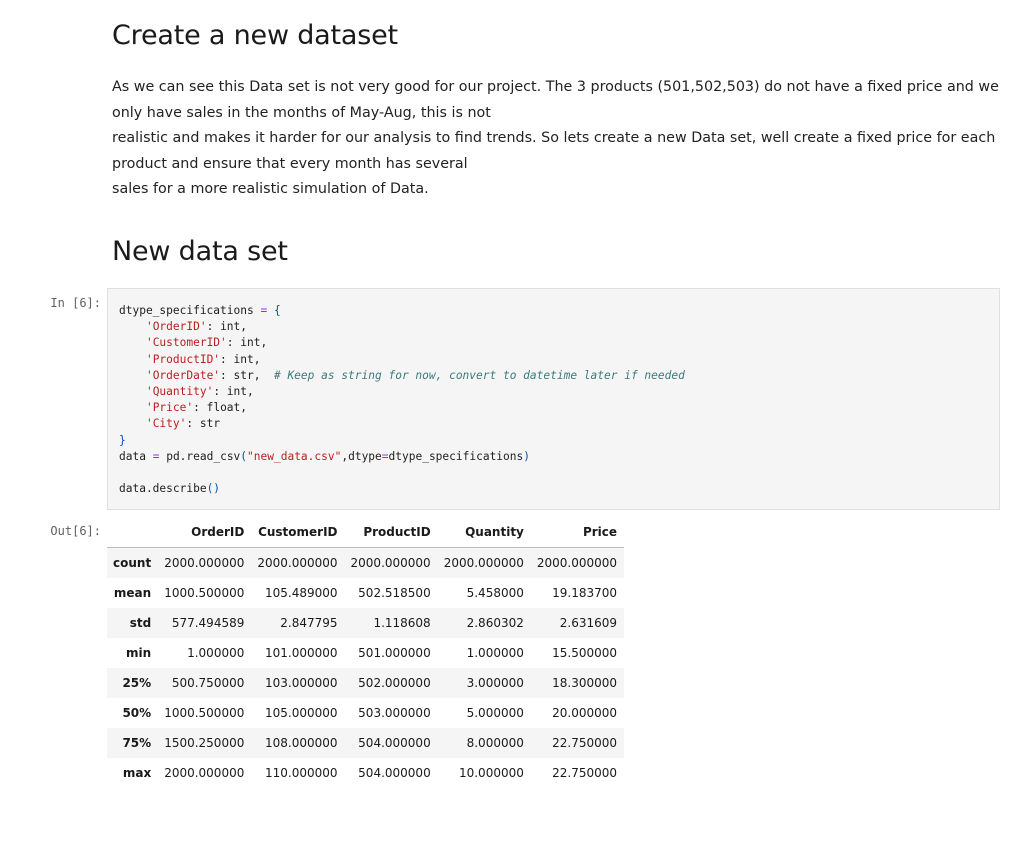 The image size is (1022, 842). What do you see at coordinates (495, 683) in the screenshot?
I see `table-cell: 3.000000` at bounding box center [495, 683].